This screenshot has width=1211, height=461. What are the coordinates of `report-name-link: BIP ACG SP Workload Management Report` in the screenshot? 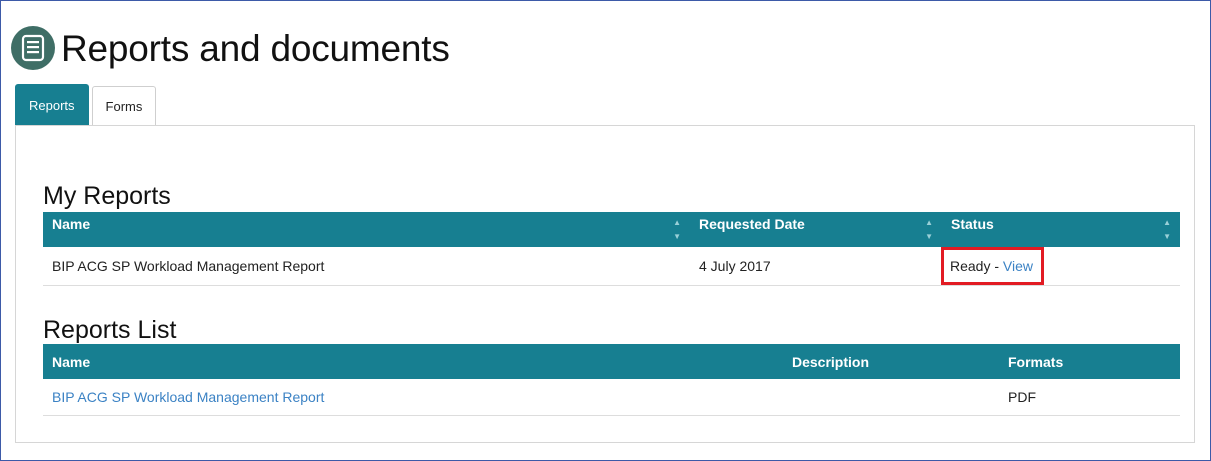 It's located at (413, 397).